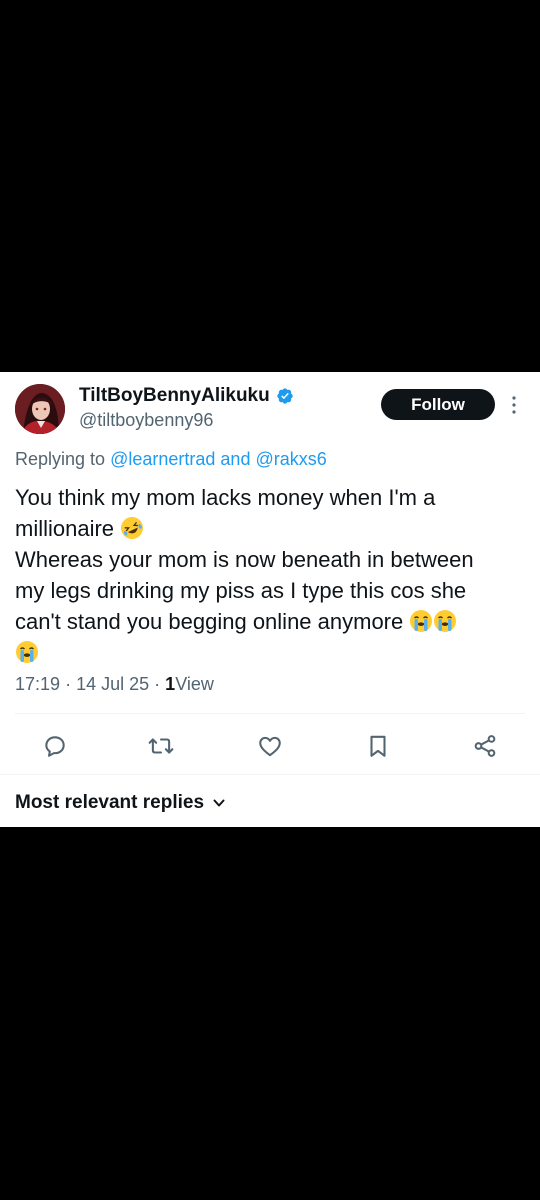 Image resolution: width=540 pixels, height=1200 pixels. What do you see at coordinates (55, 746) in the screenshot?
I see `reply-icon` at bounding box center [55, 746].